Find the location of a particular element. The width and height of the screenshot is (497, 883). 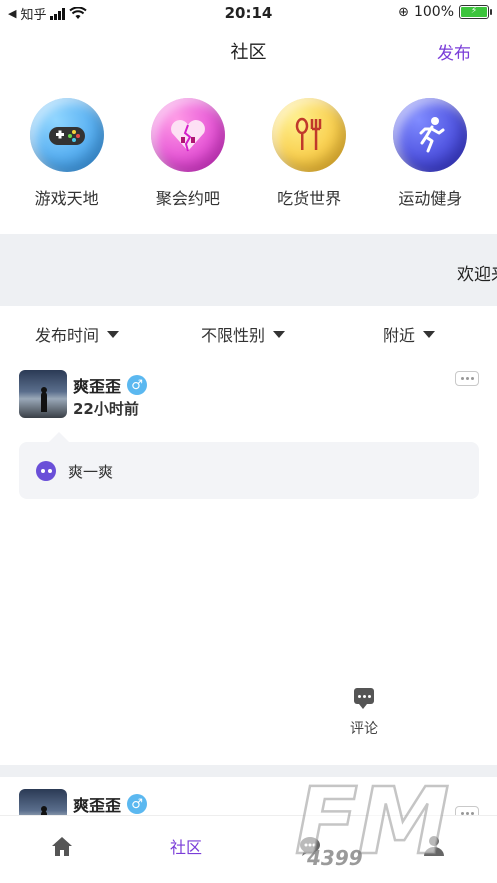

filter-label: 发布时间 is located at coordinates (67, 335).